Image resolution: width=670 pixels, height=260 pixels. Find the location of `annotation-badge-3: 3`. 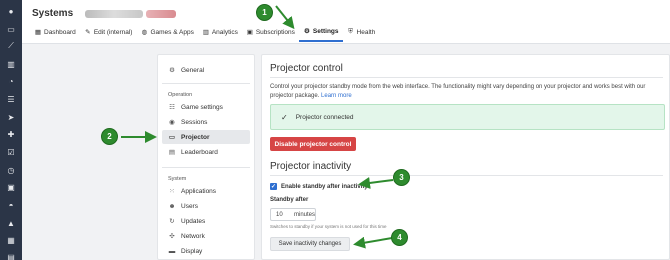

annotation-badge-3: 3 is located at coordinates (401, 177).